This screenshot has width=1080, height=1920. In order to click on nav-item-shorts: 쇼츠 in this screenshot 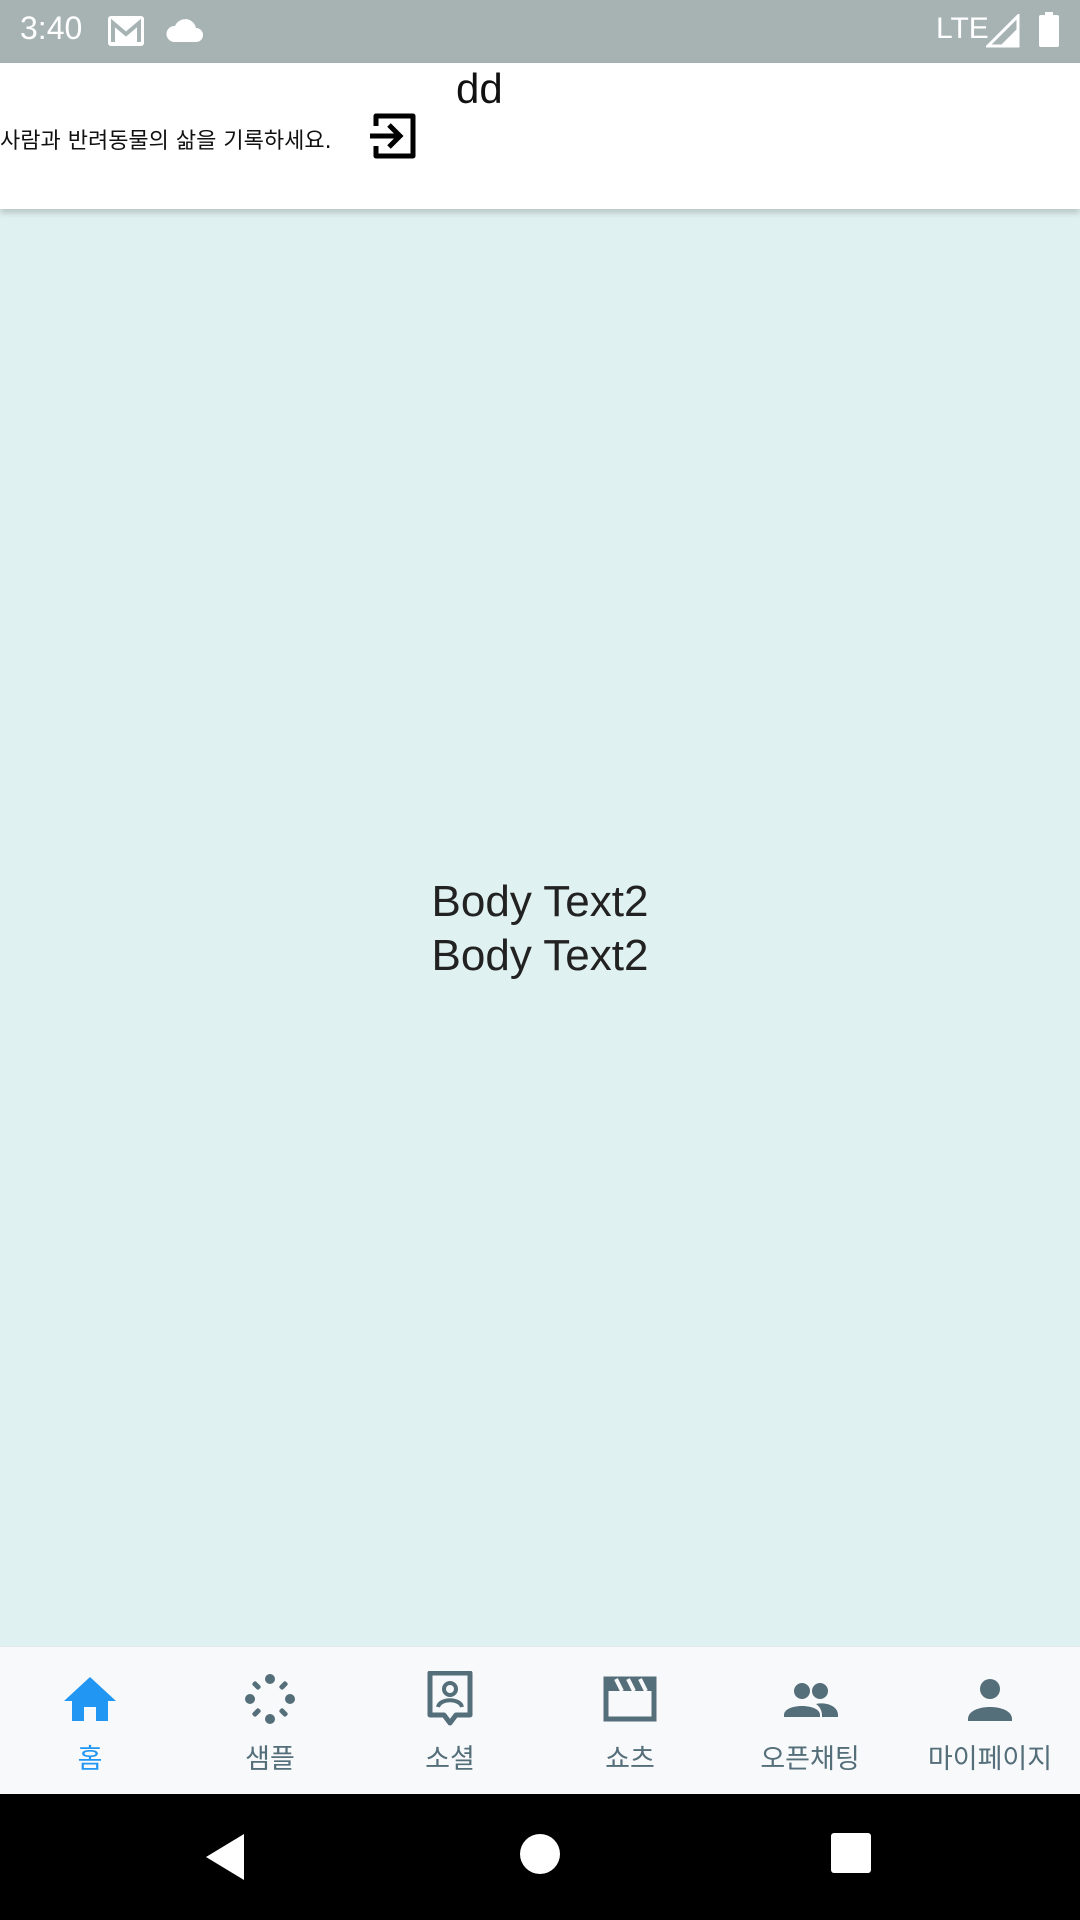, I will do `click(630, 1720)`.